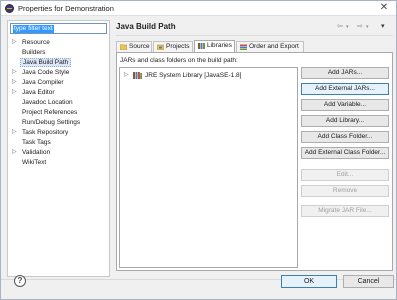 This screenshot has height=300, width=397. Describe the element at coordinates (60, 52) in the screenshot. I see `tree-item: Builders` at that location.